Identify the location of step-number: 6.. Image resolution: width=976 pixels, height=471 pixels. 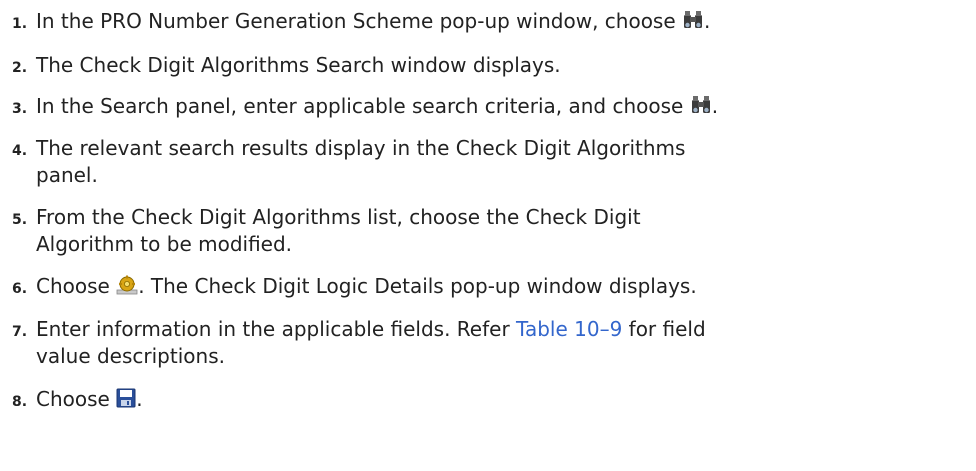
(20, 289).